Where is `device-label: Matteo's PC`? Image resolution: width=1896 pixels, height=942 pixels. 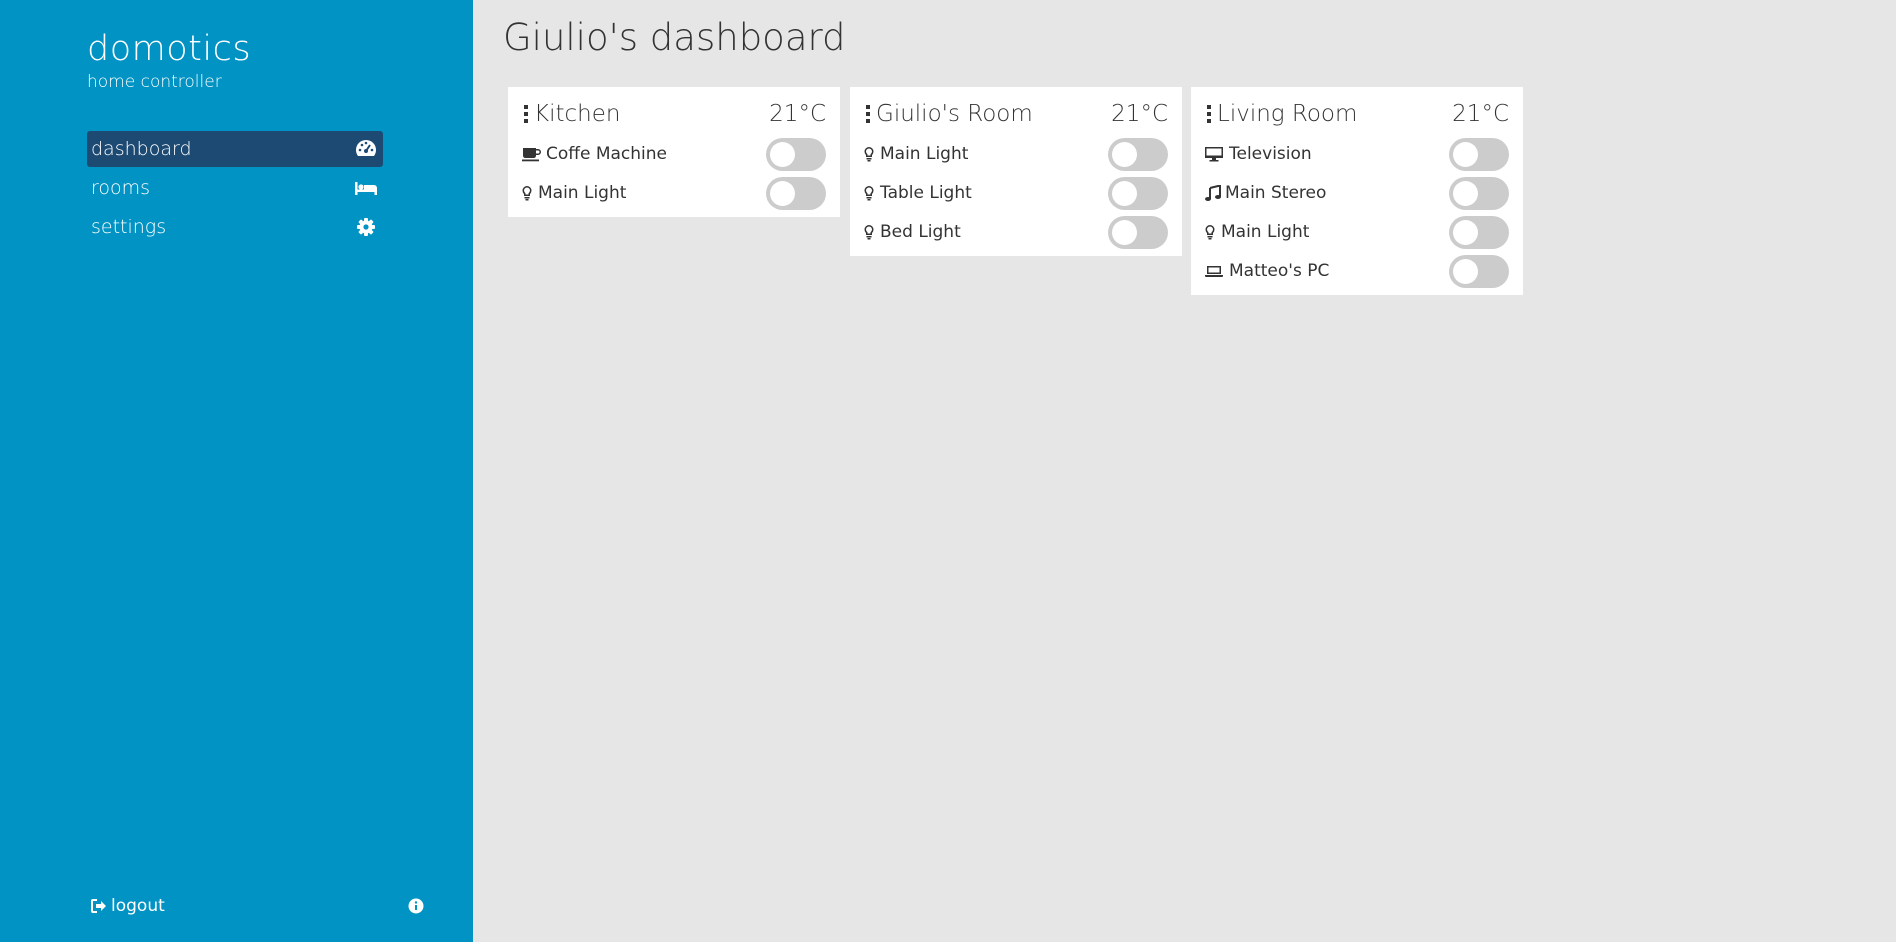
device-label: Matteo's PC is located at coordinates (1279, 271).